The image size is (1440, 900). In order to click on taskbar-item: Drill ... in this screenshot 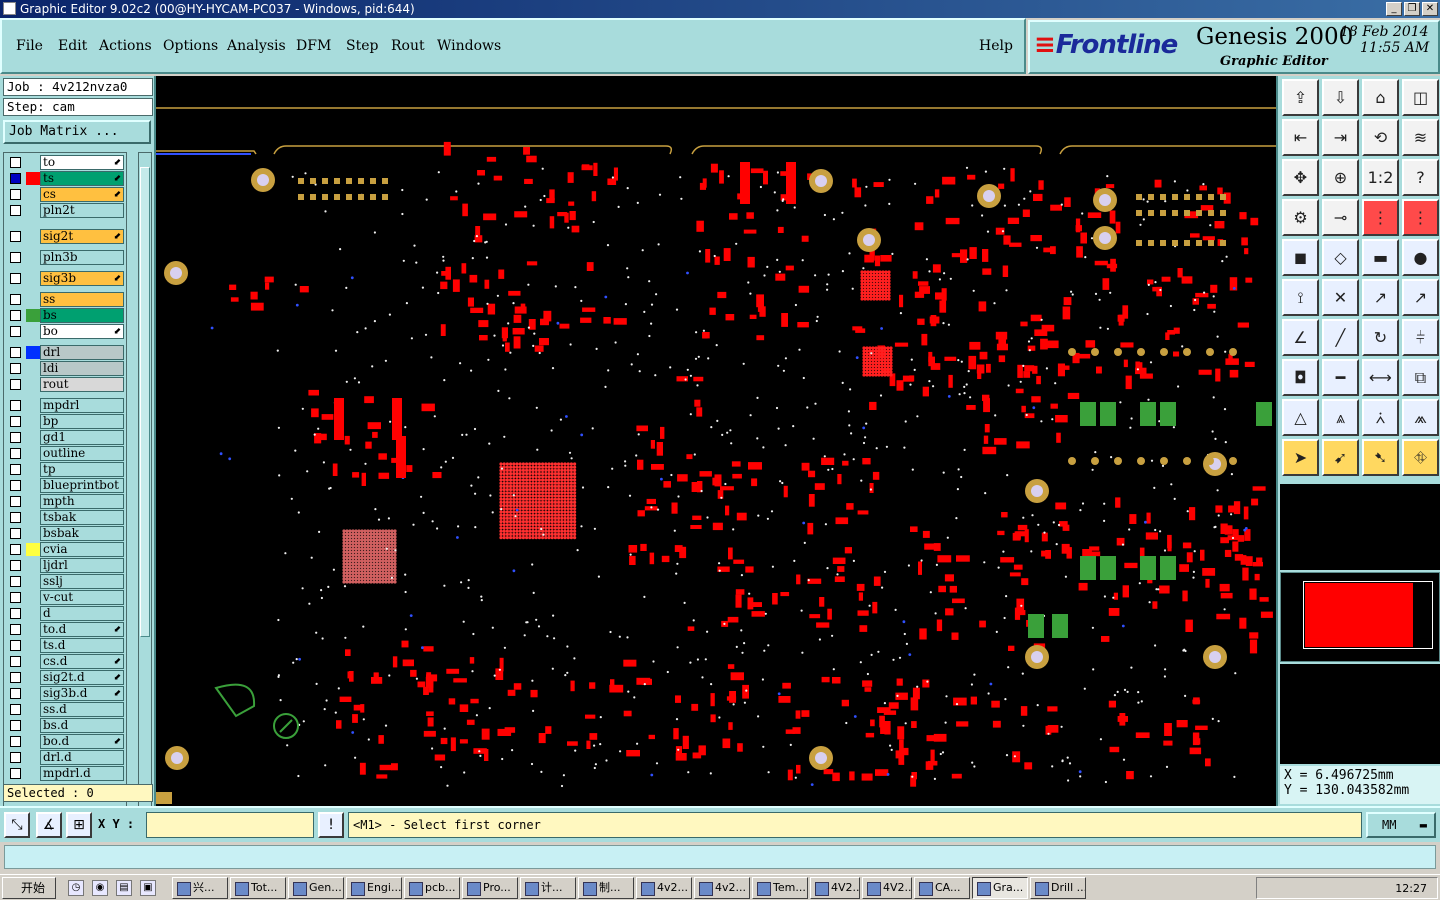, I will do `click(1058, 888)`.